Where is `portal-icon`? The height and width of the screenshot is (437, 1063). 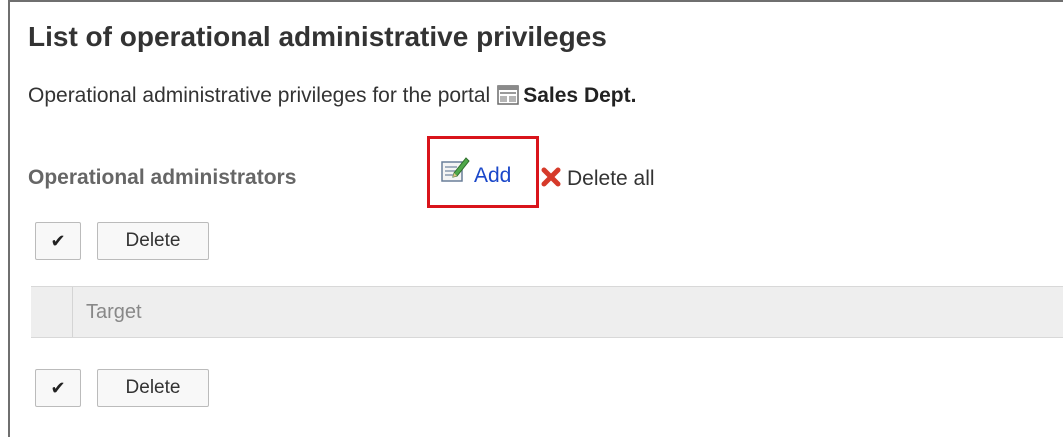
portal-icon is located at coordinates (508, 95).